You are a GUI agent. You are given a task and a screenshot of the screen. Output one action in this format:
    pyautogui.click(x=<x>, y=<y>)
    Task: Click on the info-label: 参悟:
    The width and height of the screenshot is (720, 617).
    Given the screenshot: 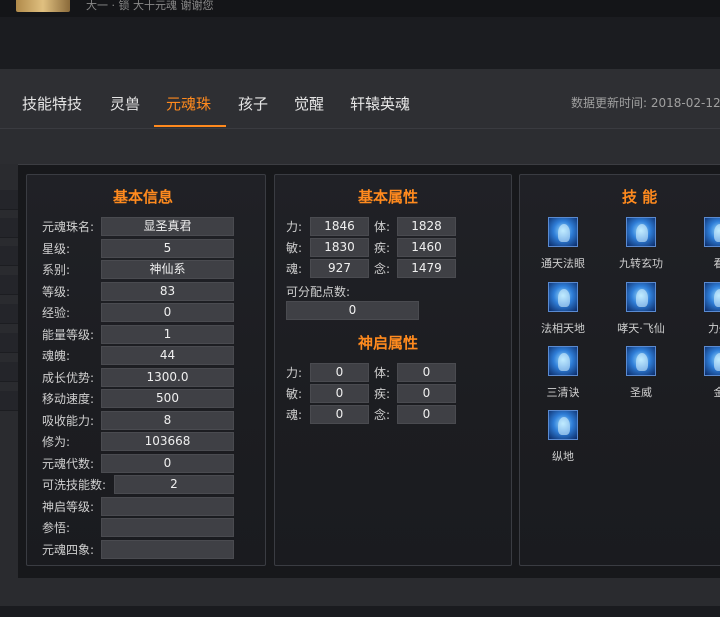 What is the action you would take?
    pyautogui.click(x=56, y=528)
    